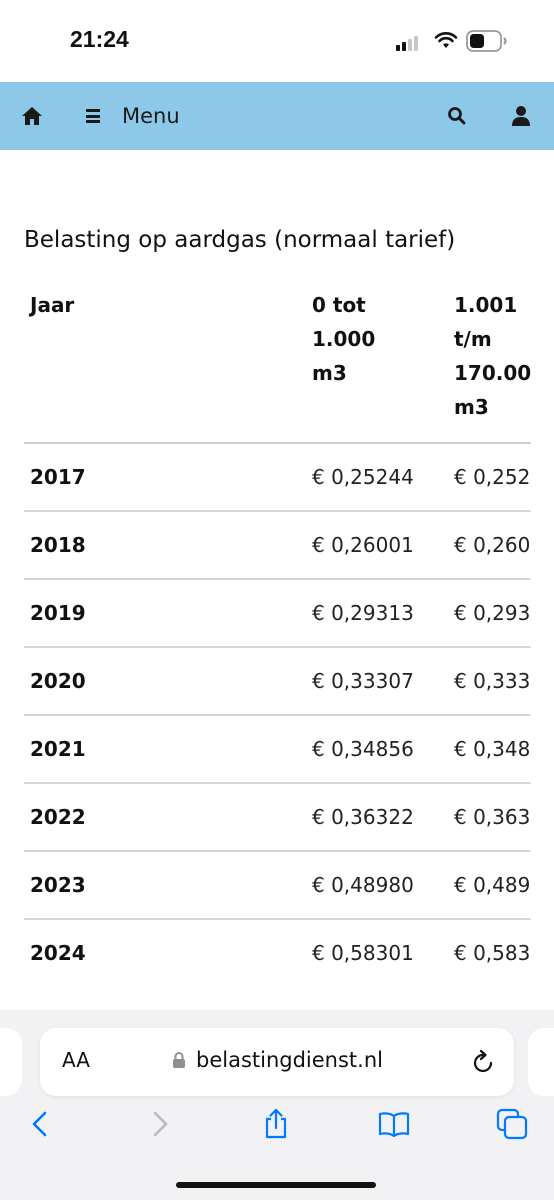 This screenshot has width=554, height=1200. I want to click on row-rate-b: € 0,348, so click(489, 749).